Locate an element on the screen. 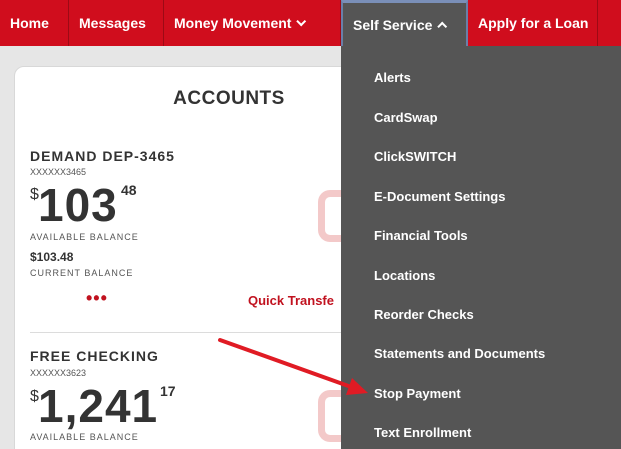 This screenshot has height=449, width=621. menu-item-alerts: Alerts is located at coordinates (392, 77).